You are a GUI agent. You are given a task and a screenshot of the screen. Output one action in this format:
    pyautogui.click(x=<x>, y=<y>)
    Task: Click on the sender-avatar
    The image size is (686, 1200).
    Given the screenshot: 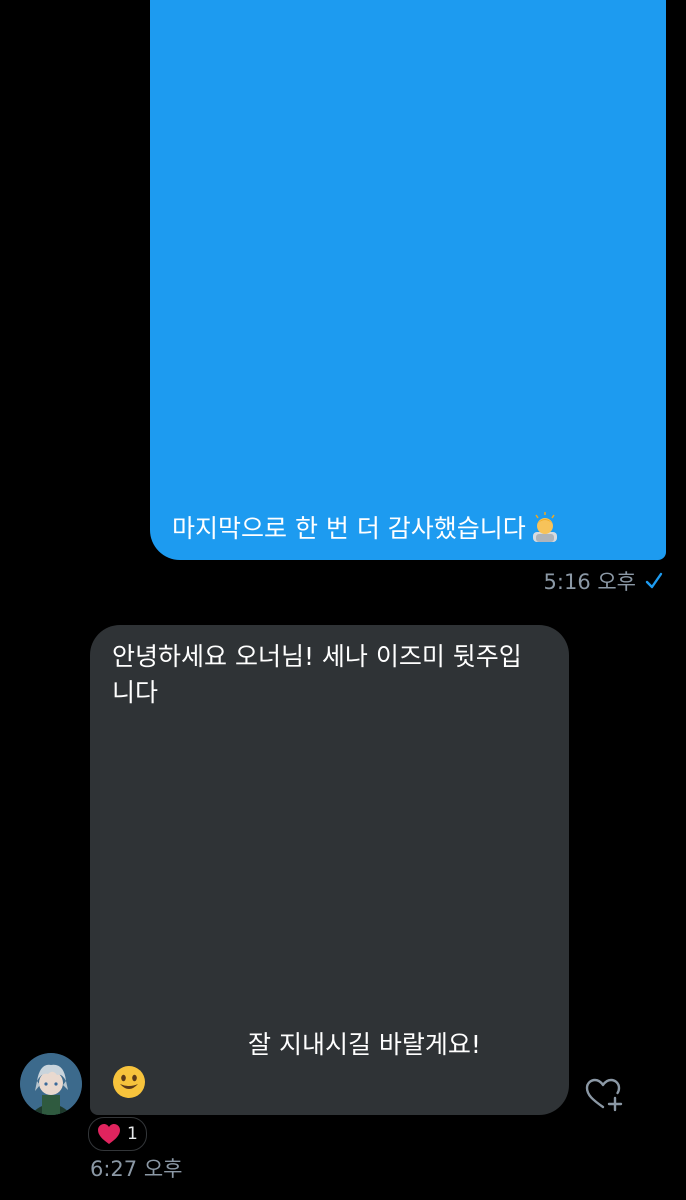 What is the action you would take?
    pyautogui.click(x=51, y=1084)
    